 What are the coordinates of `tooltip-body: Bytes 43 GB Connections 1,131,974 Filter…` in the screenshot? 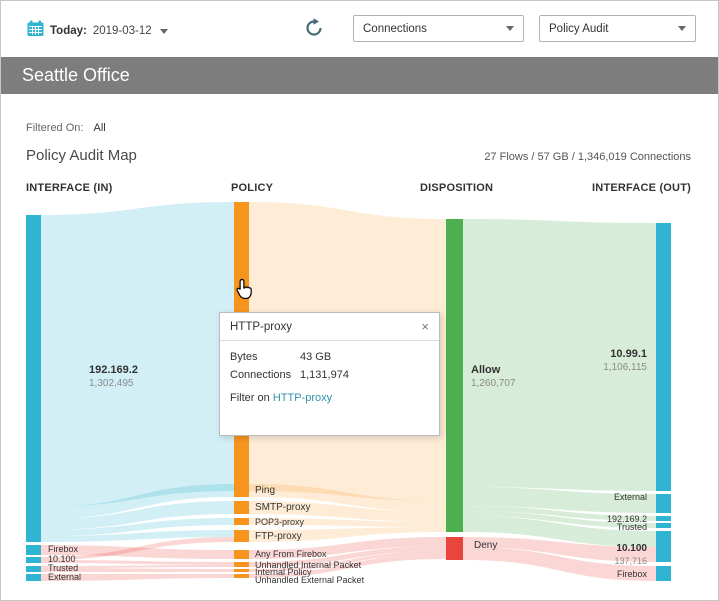 It's located at (329, 377).